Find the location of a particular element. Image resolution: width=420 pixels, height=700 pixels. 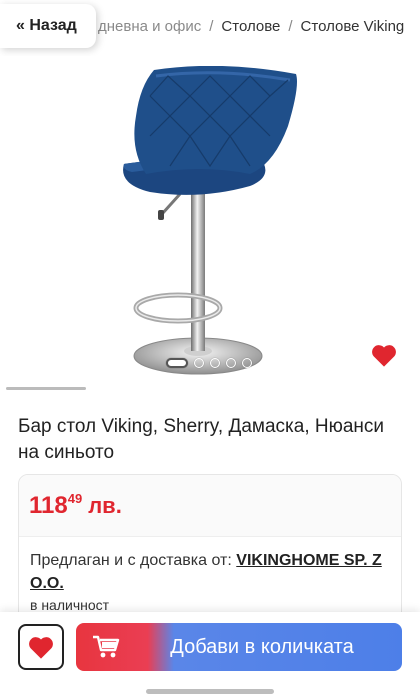

action-bar: Добави в количката is located at coordinates (210, 656).